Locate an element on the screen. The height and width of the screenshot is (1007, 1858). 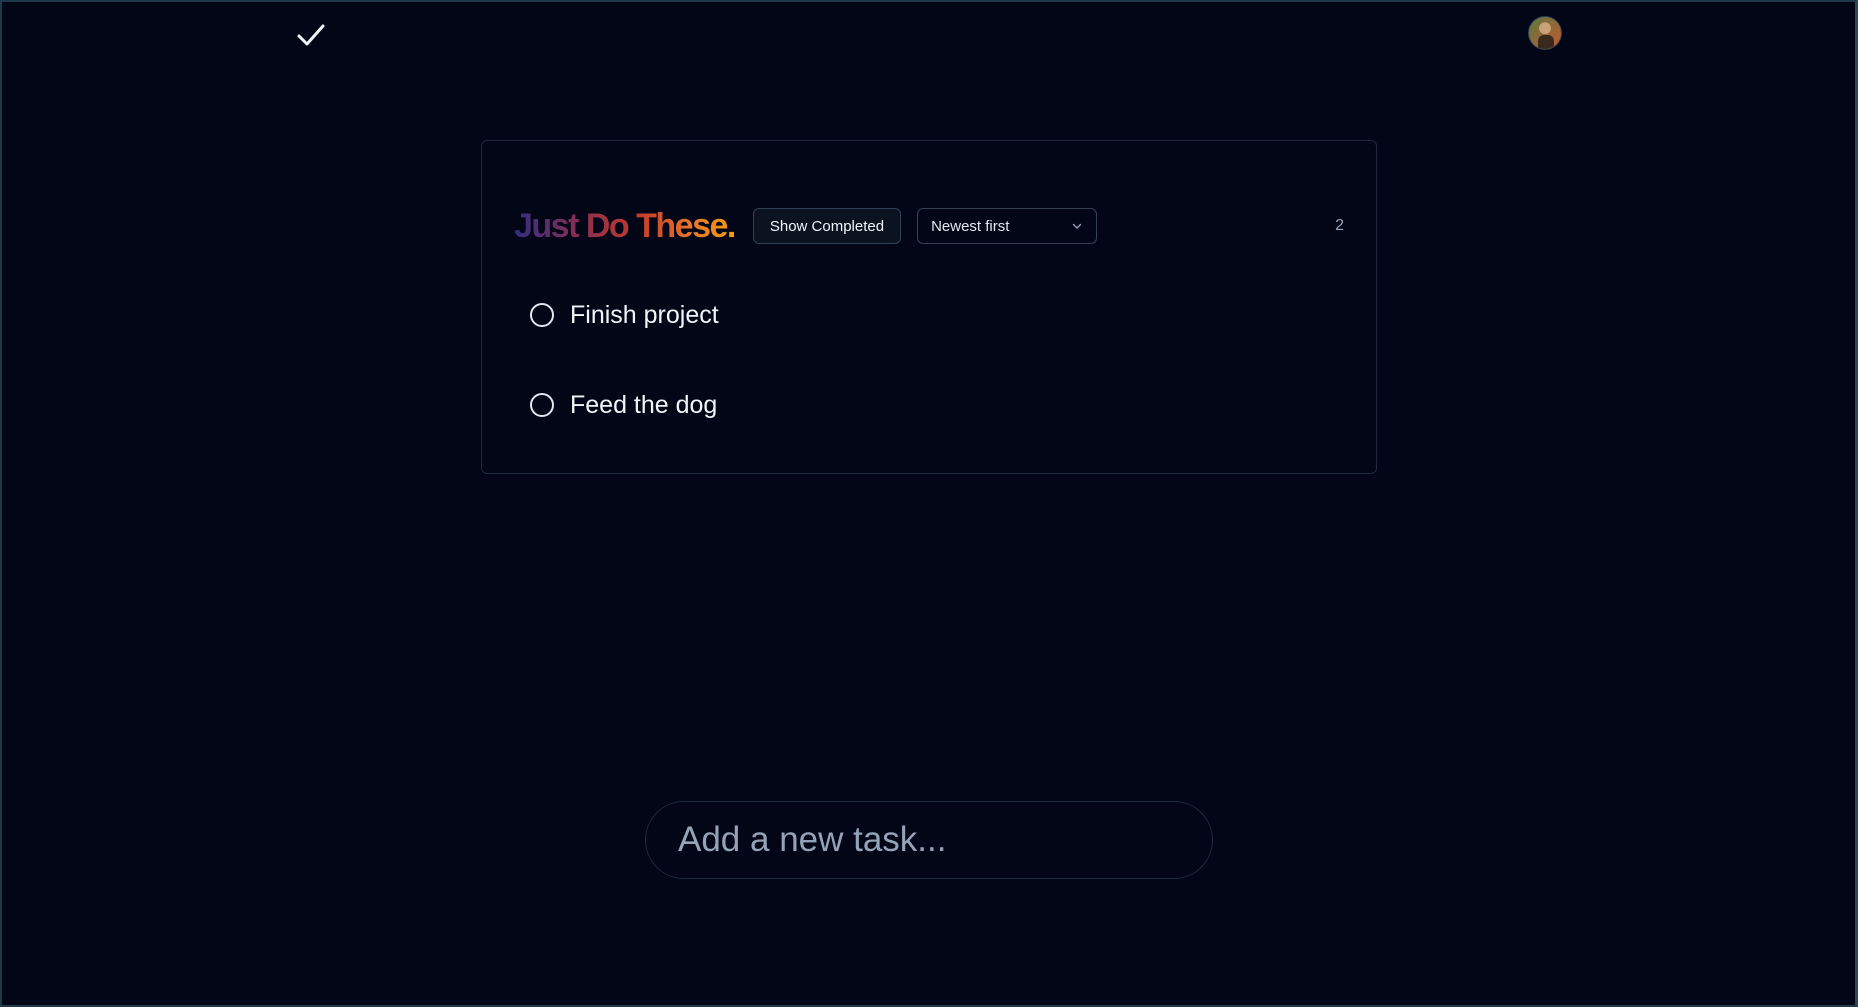
task-label: Finish project is located at coordinates (644, 314).